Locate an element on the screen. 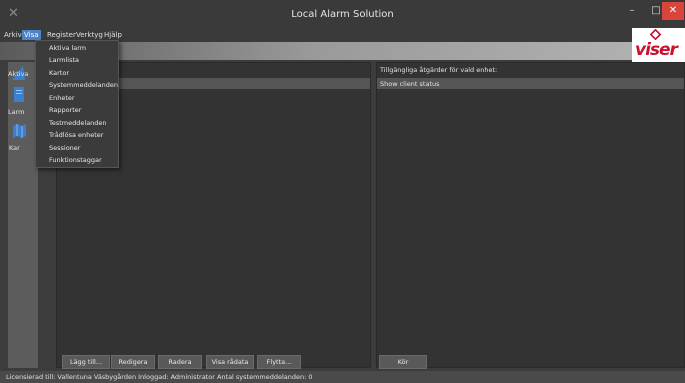 Image resolution: width=685 pixels, height=383 pixels. menu-item-aktiva-larm: Aktiva larm is located at coordinates (67, 48).